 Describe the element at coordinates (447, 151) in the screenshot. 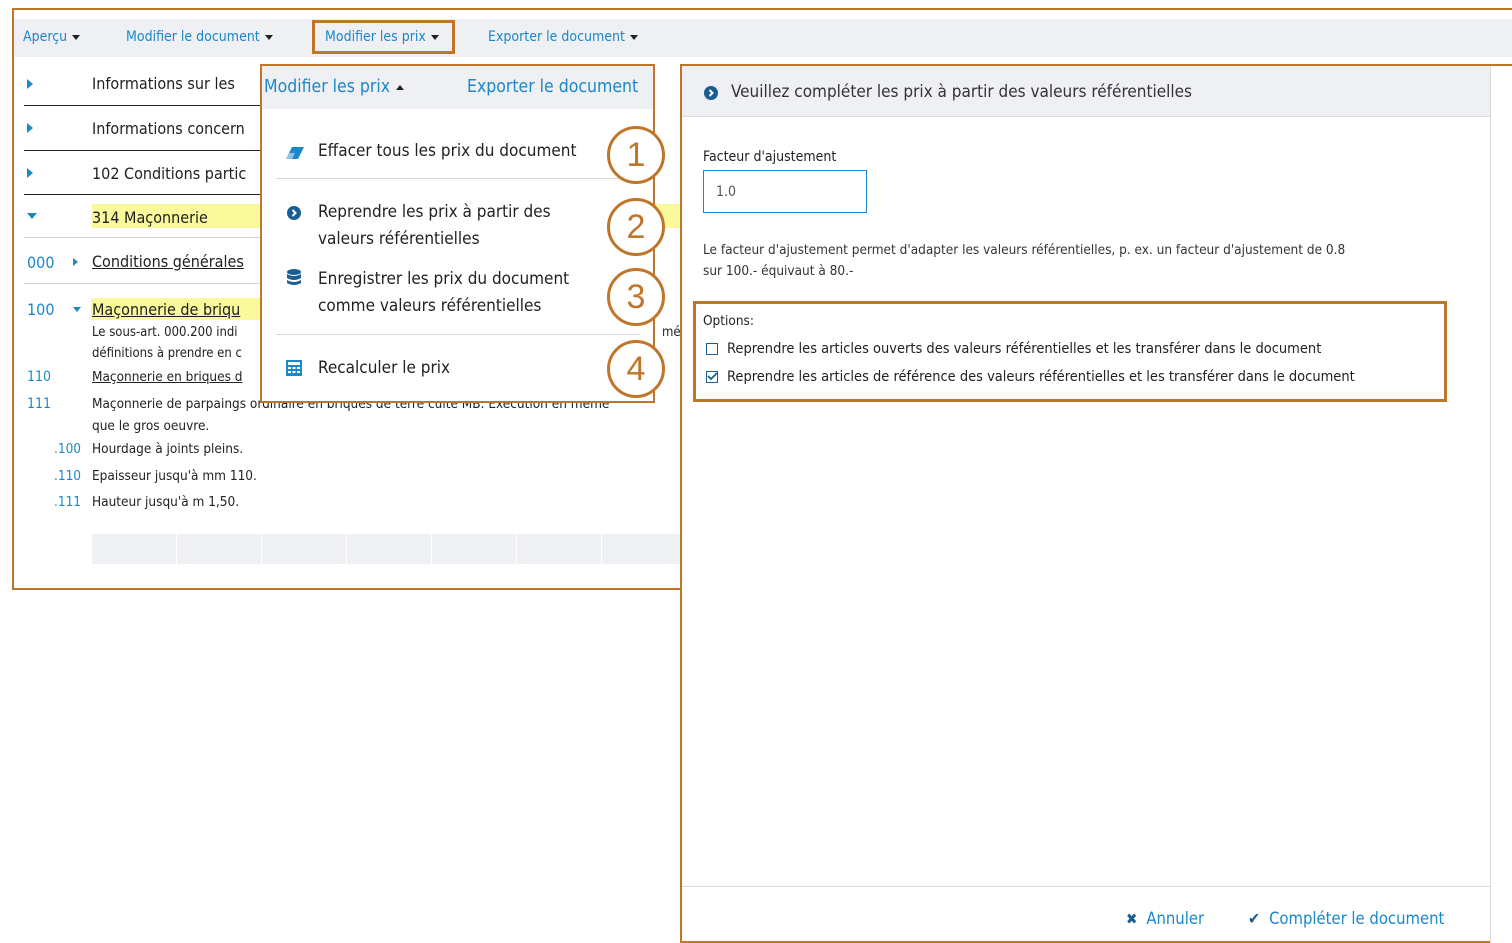

I see `menu-effacer-prix: Effacer tous les prix du document` at that location.